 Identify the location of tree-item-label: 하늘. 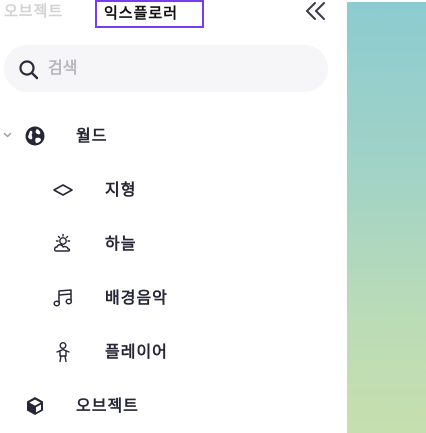
(121, 243).